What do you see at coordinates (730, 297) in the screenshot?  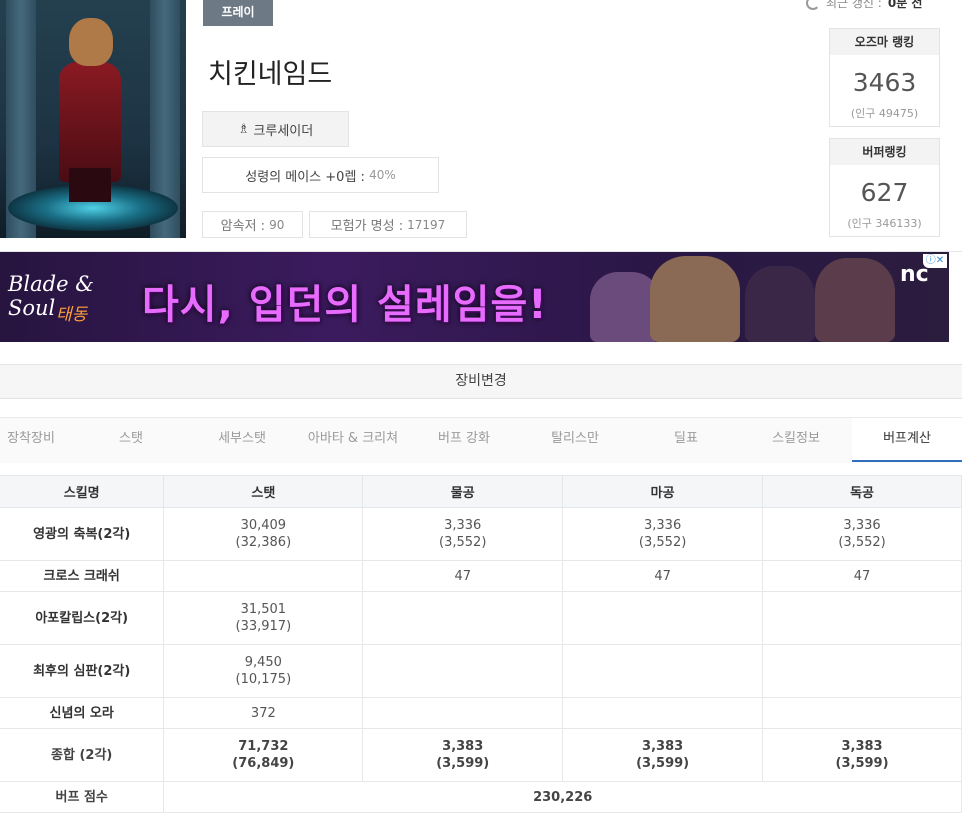 I see `banner-characters` at bounding box center [730, 297].